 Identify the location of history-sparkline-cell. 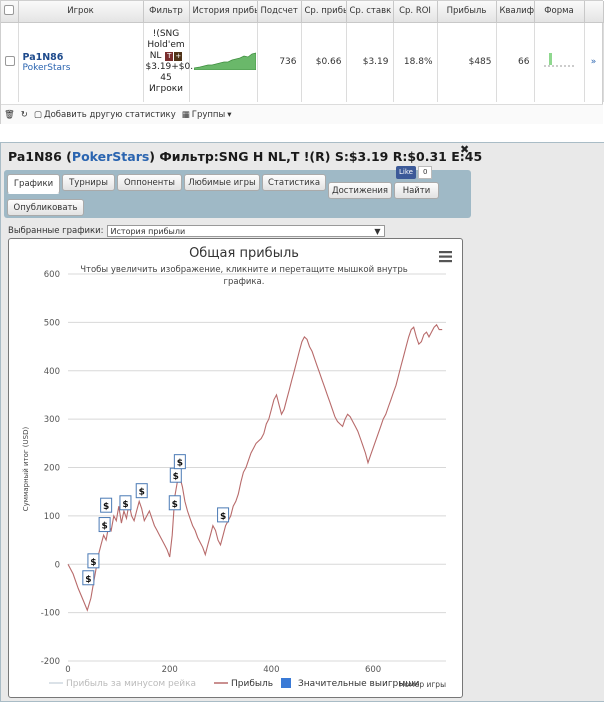
(223, 62).